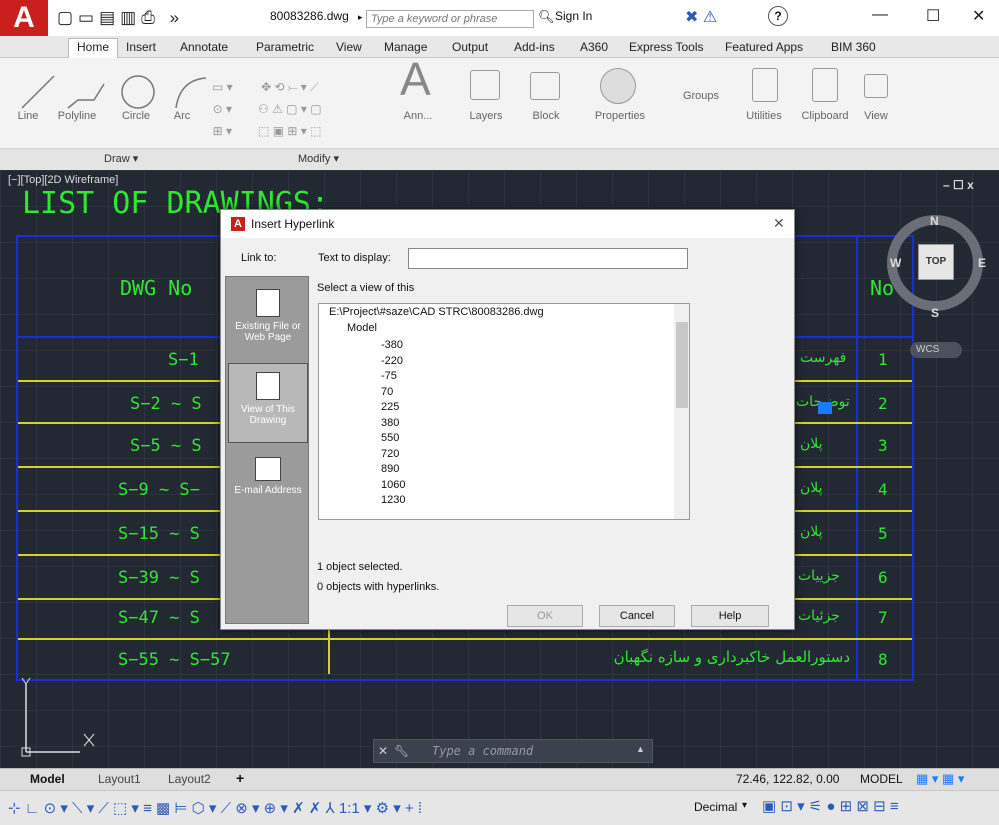 The image size is (999, 825). I want to click on tab-output: Output, so click(470, 47).